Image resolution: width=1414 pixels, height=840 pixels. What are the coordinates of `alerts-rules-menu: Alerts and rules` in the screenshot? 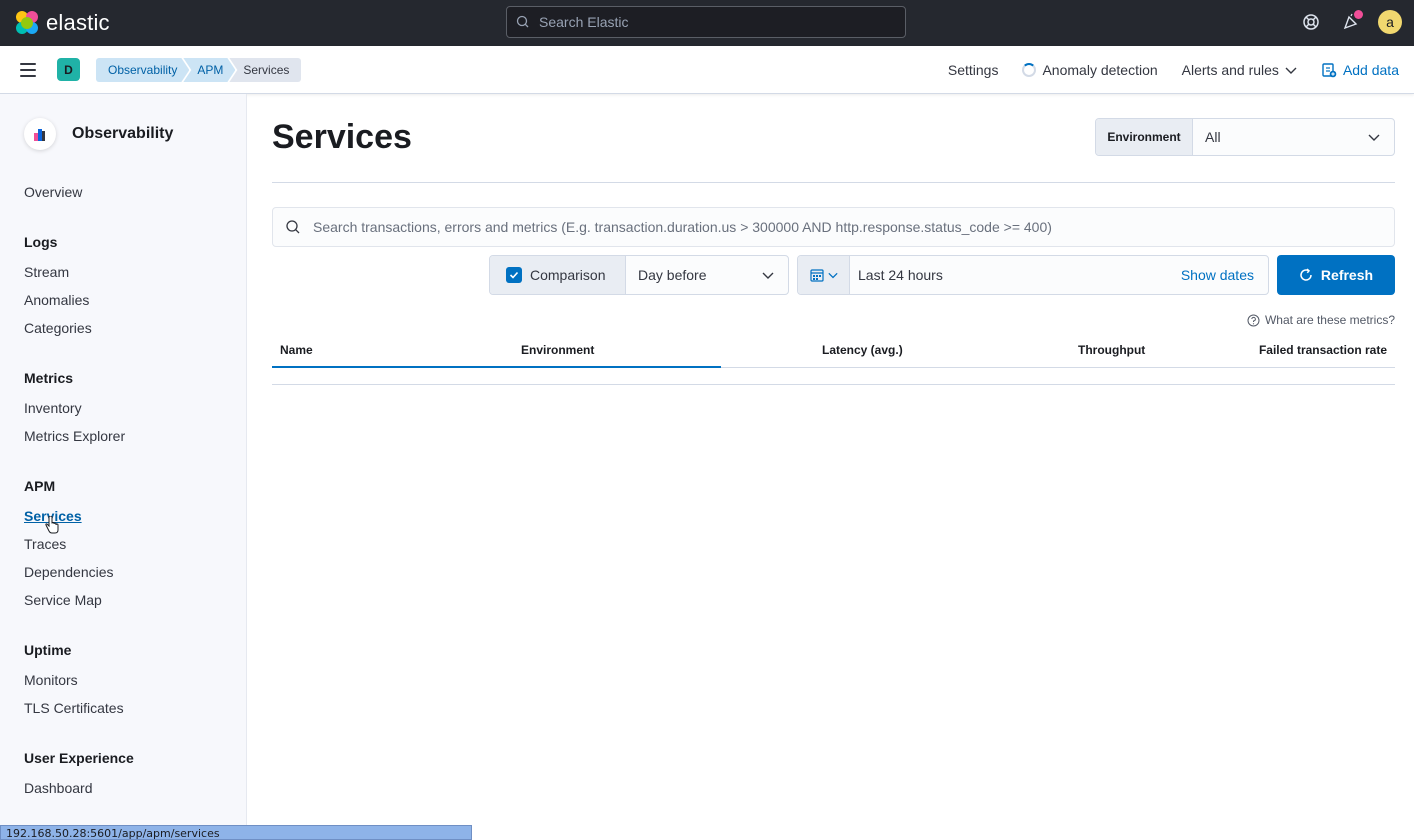 It's located at (1239, 70).